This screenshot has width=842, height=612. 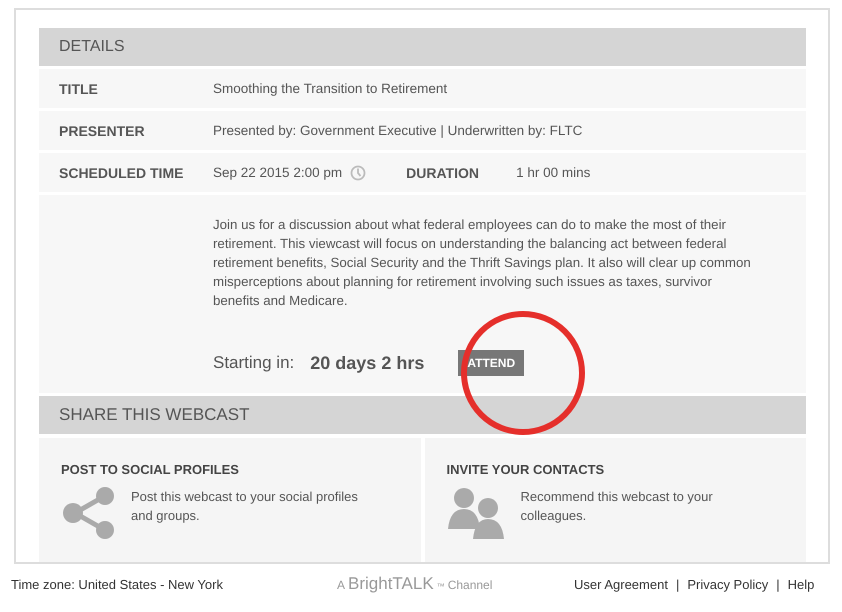 What do you see at coordinates (801, 584) in the screenshot?
I see `footer-link: Help` at bounding box center [801, 584].